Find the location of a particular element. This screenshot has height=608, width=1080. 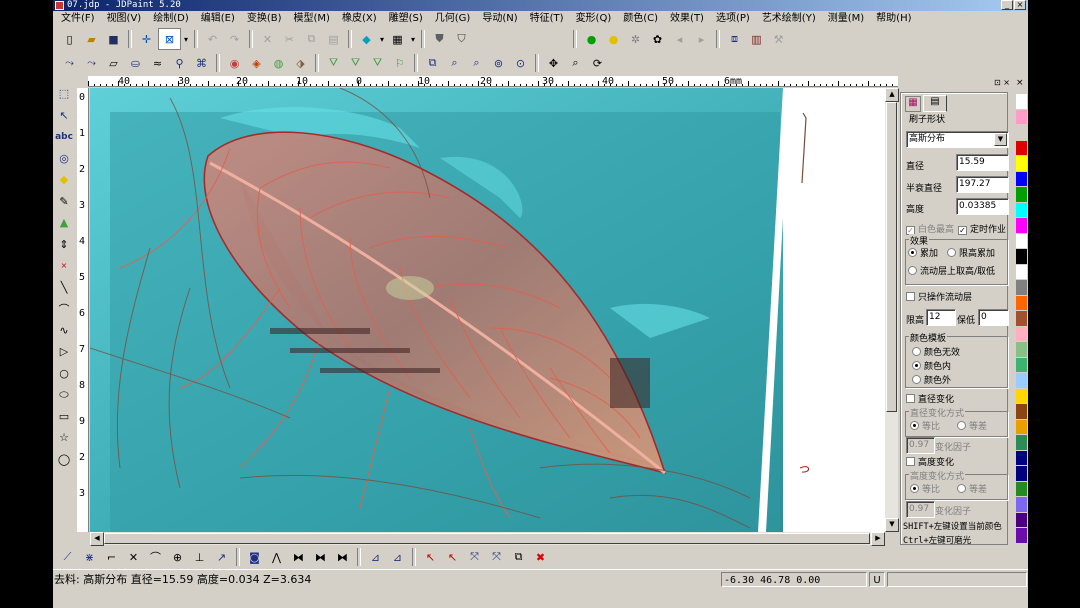

dropdown-icon: ▾ is located at coordinates (186, 39).